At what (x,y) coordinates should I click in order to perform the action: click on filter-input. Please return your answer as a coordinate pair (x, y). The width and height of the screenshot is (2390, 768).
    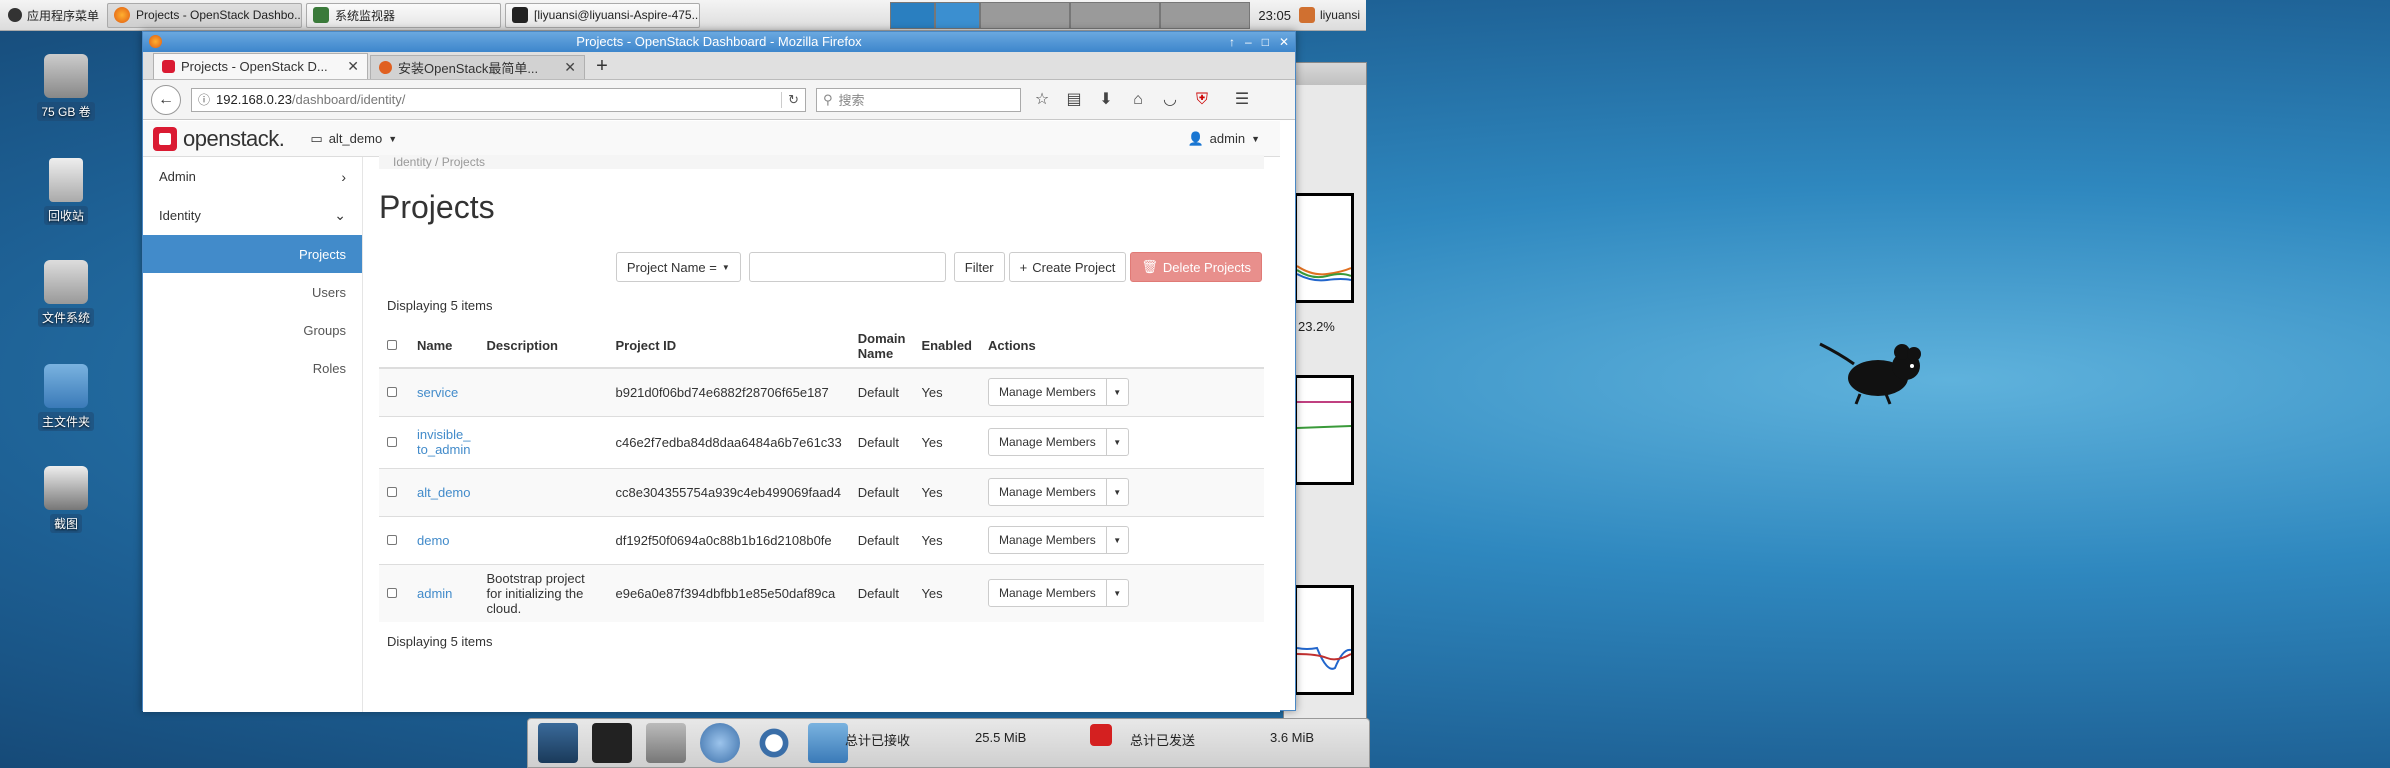
    Looking at the image, I should click on (847, 267).